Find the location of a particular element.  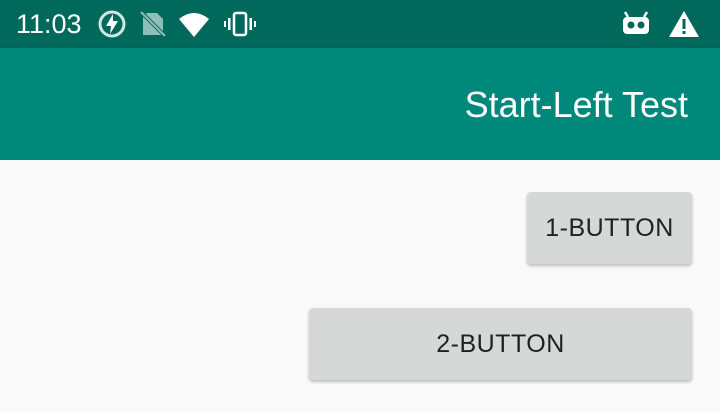

no-sim-icon is located at coordinates (153, 24).